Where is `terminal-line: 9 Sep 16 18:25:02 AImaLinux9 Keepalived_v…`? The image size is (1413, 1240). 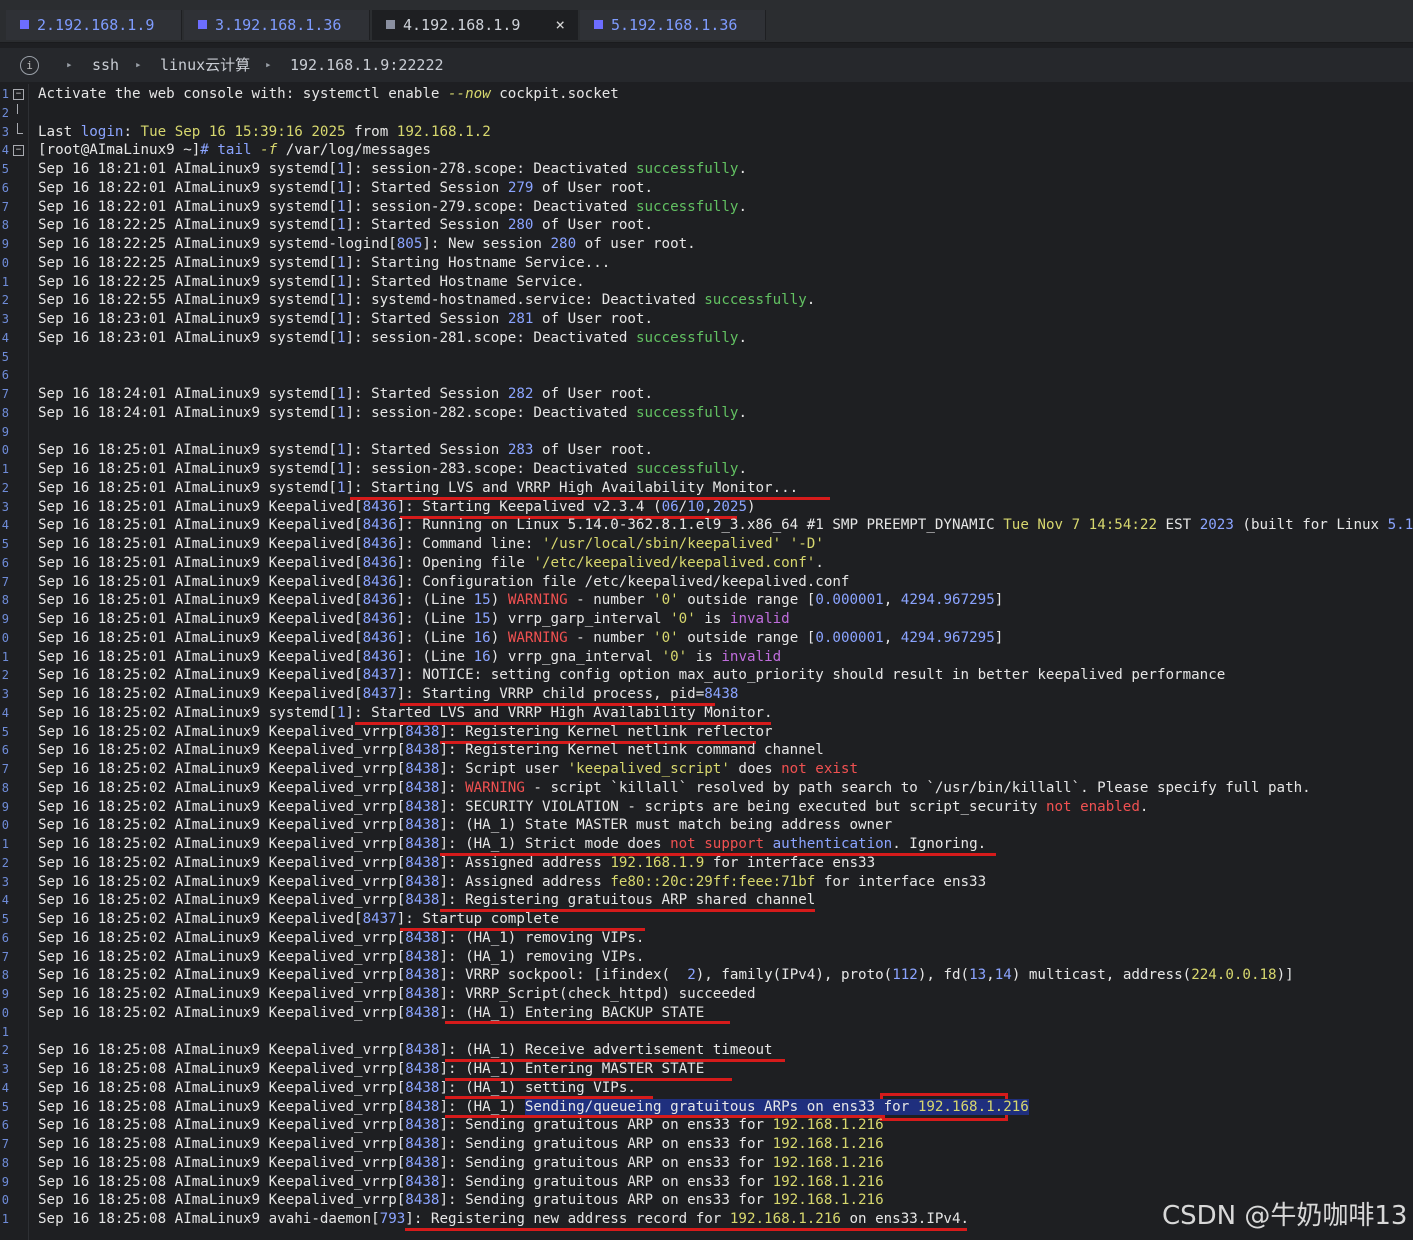 terminal-line: 9 Sep 16 18:25:02 AImaLinux9 Keepalived_v… is located at coordinates (706, 994).